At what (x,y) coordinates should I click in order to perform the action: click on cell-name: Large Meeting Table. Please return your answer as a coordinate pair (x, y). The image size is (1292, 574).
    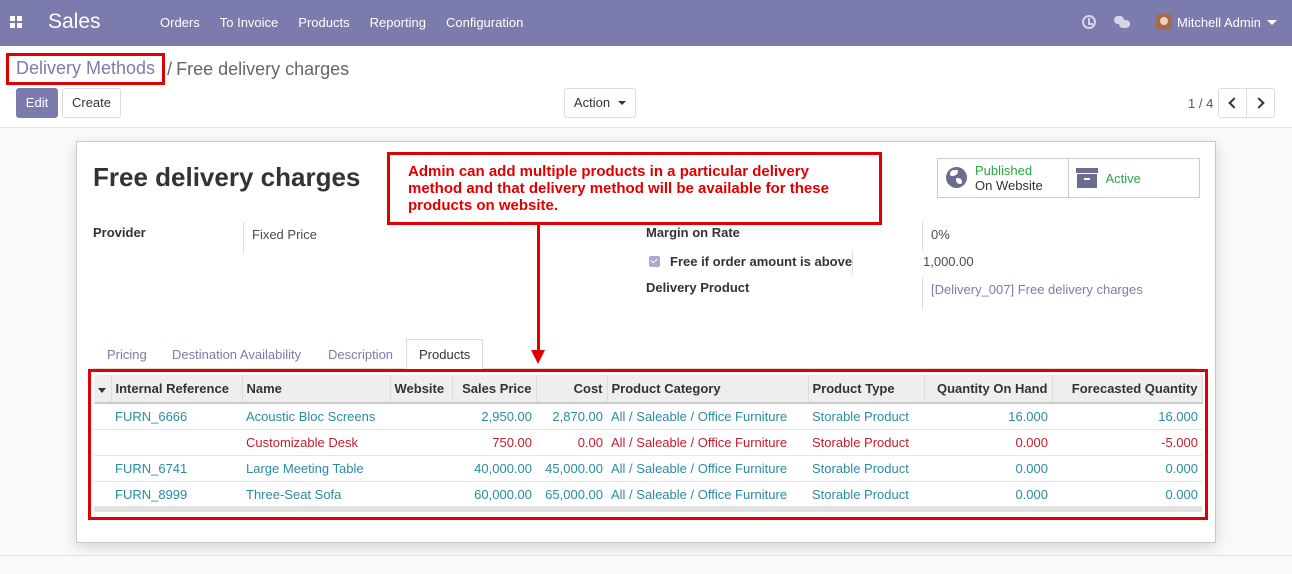
    Looking at the image, I should click on (316, 468).